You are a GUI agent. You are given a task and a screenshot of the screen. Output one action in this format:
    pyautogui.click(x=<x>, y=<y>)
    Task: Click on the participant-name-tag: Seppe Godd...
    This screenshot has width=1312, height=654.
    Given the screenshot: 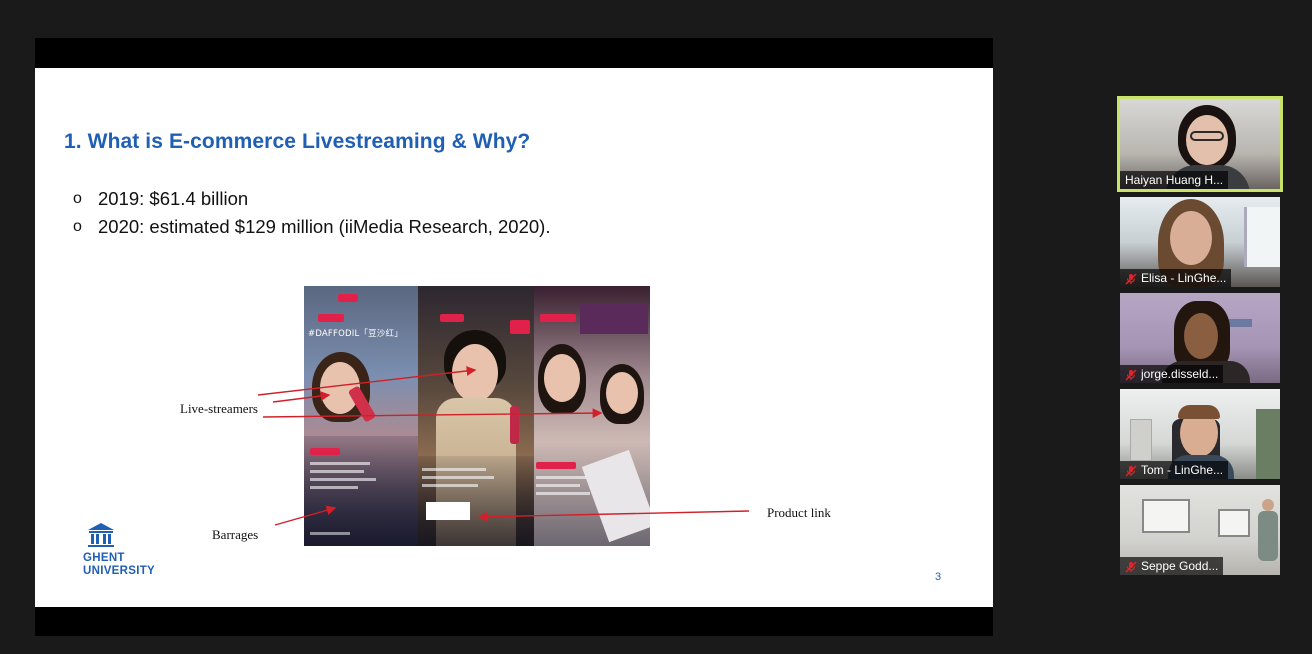 What is the action you would take?
    pyautogui.click(x=1172, y=566)
    